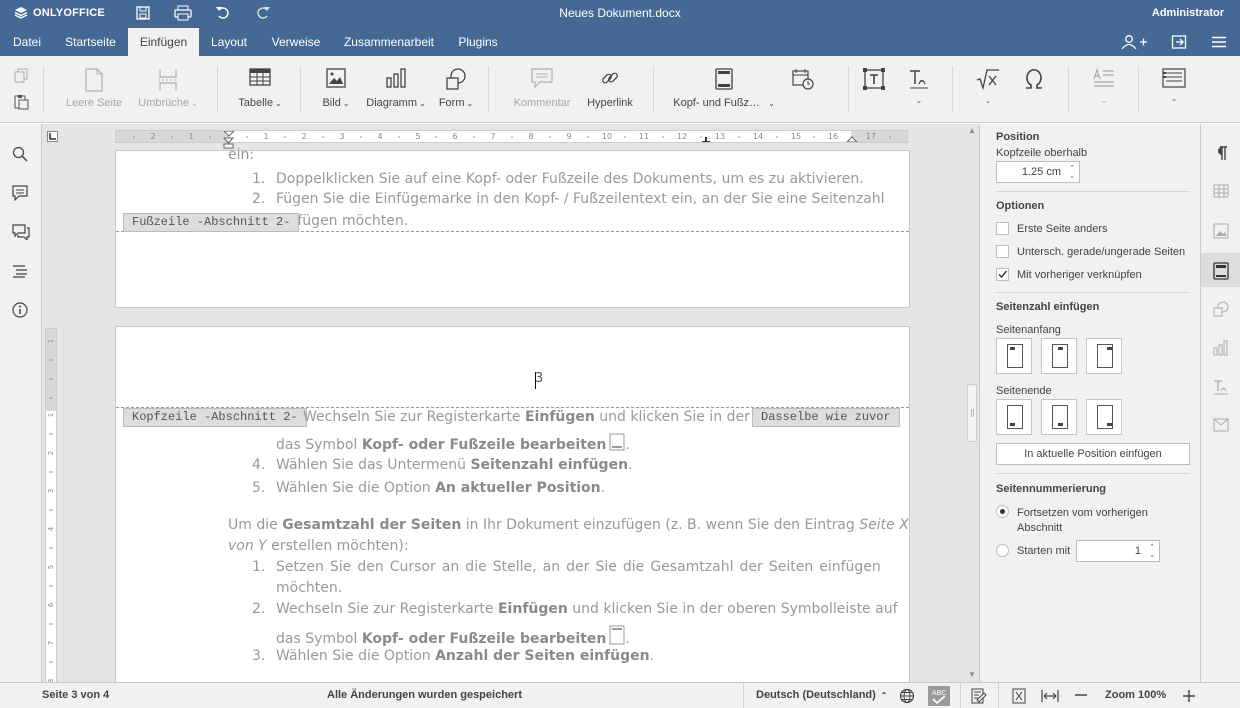 Image resolution: width=1240 pixels, height=708 pixels. What do you see at coordinates (1104, 356) in the screenshot?
I see `page-number-top-right-button` at bounding box center [1104, 356].